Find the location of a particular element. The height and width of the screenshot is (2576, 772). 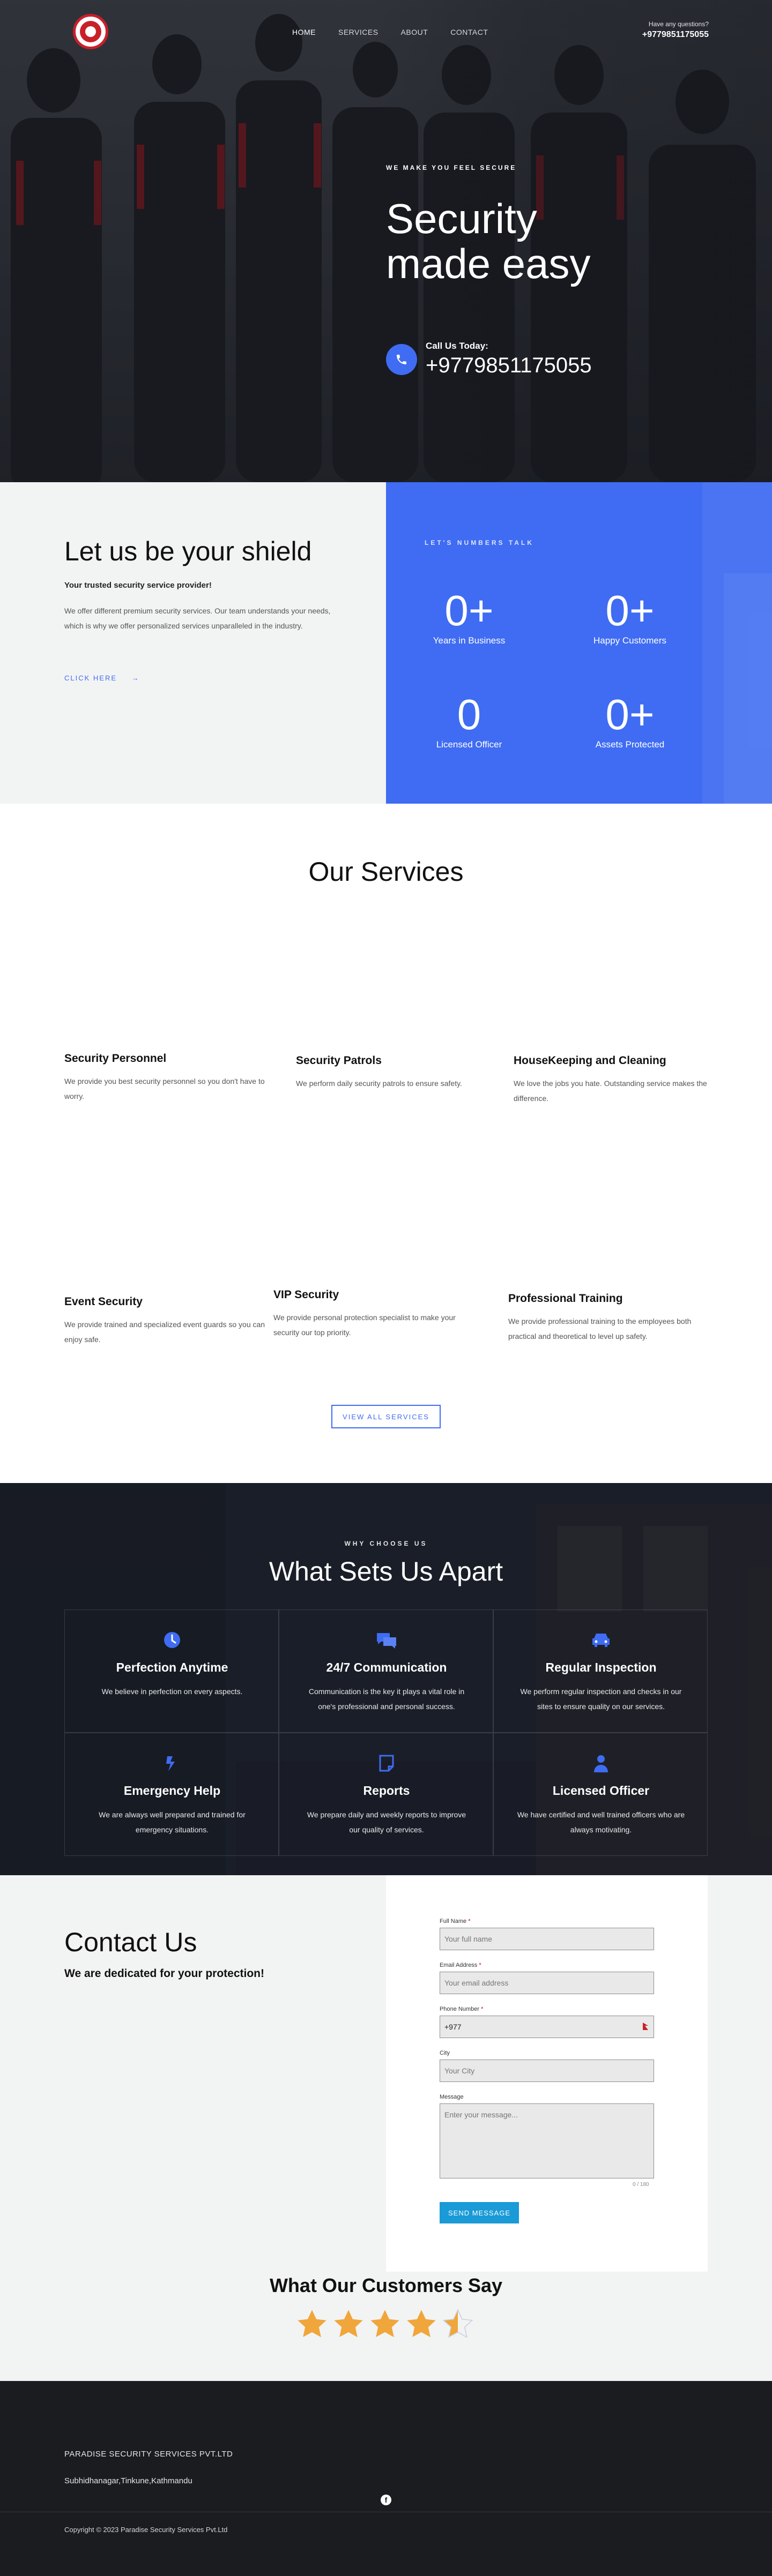

testimonials-section: What Our Customers Say is located at coordinates (386, 2326).